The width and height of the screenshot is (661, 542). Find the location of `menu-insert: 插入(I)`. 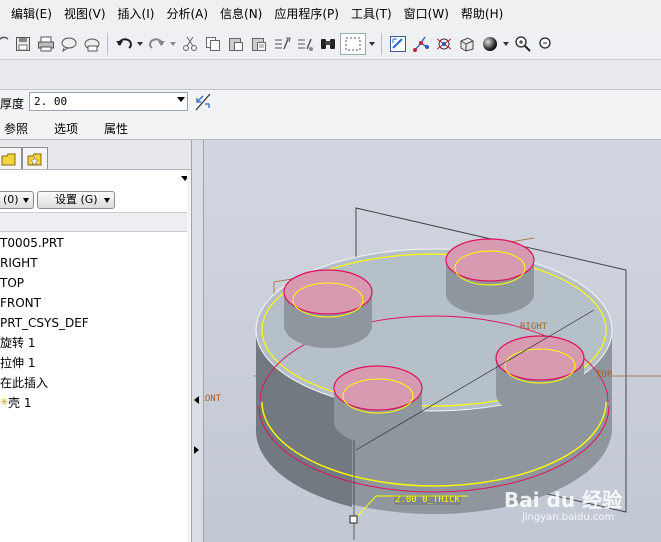

menu-insert: 插入(I) is located at coordinates (136, 14).